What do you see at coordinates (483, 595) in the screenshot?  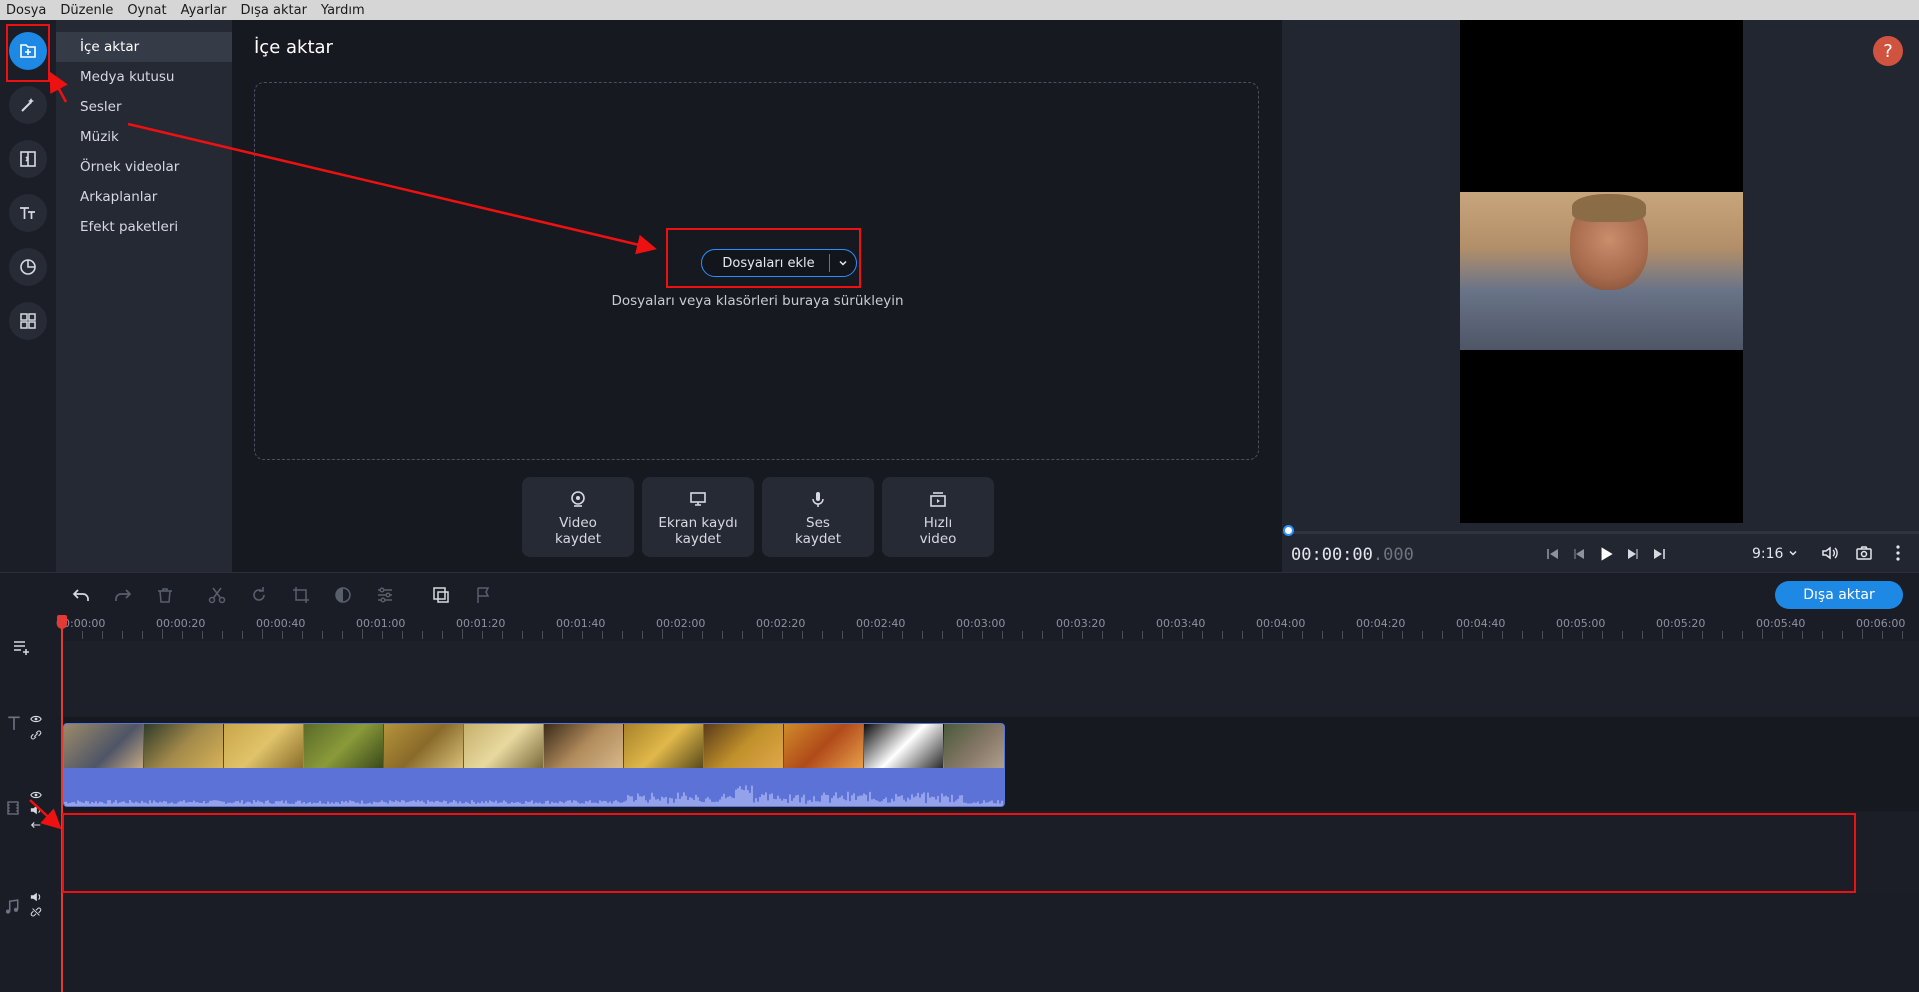 I see `marker-button` at bounding box center [483, 595].